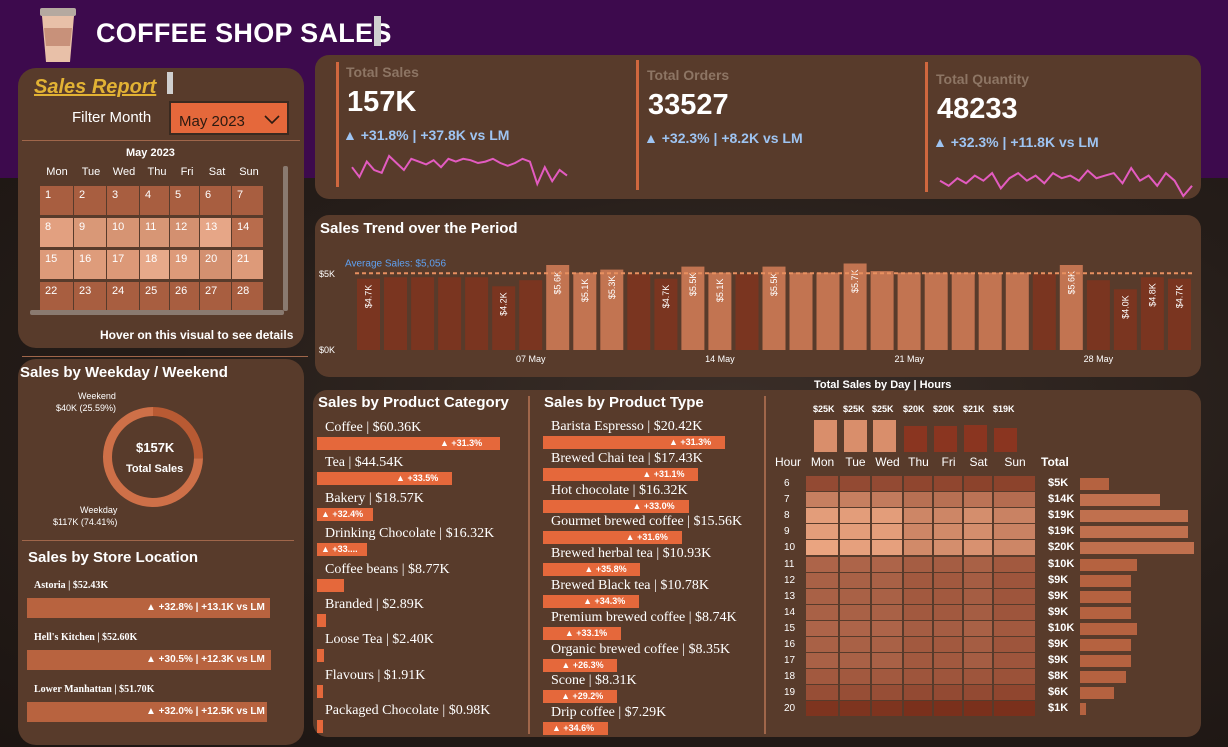 The width and height of the screenshot is (1228, 747). I want to click on calendar-day: 4, so click(154, 200).